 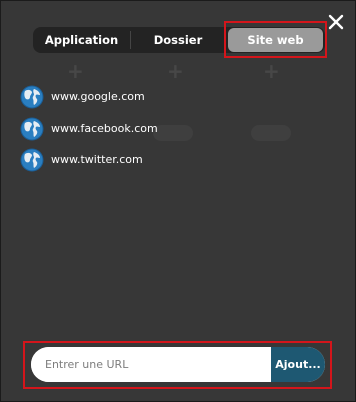 I want to click on site-item-google: www.google.com, so click(x=150, y=97).